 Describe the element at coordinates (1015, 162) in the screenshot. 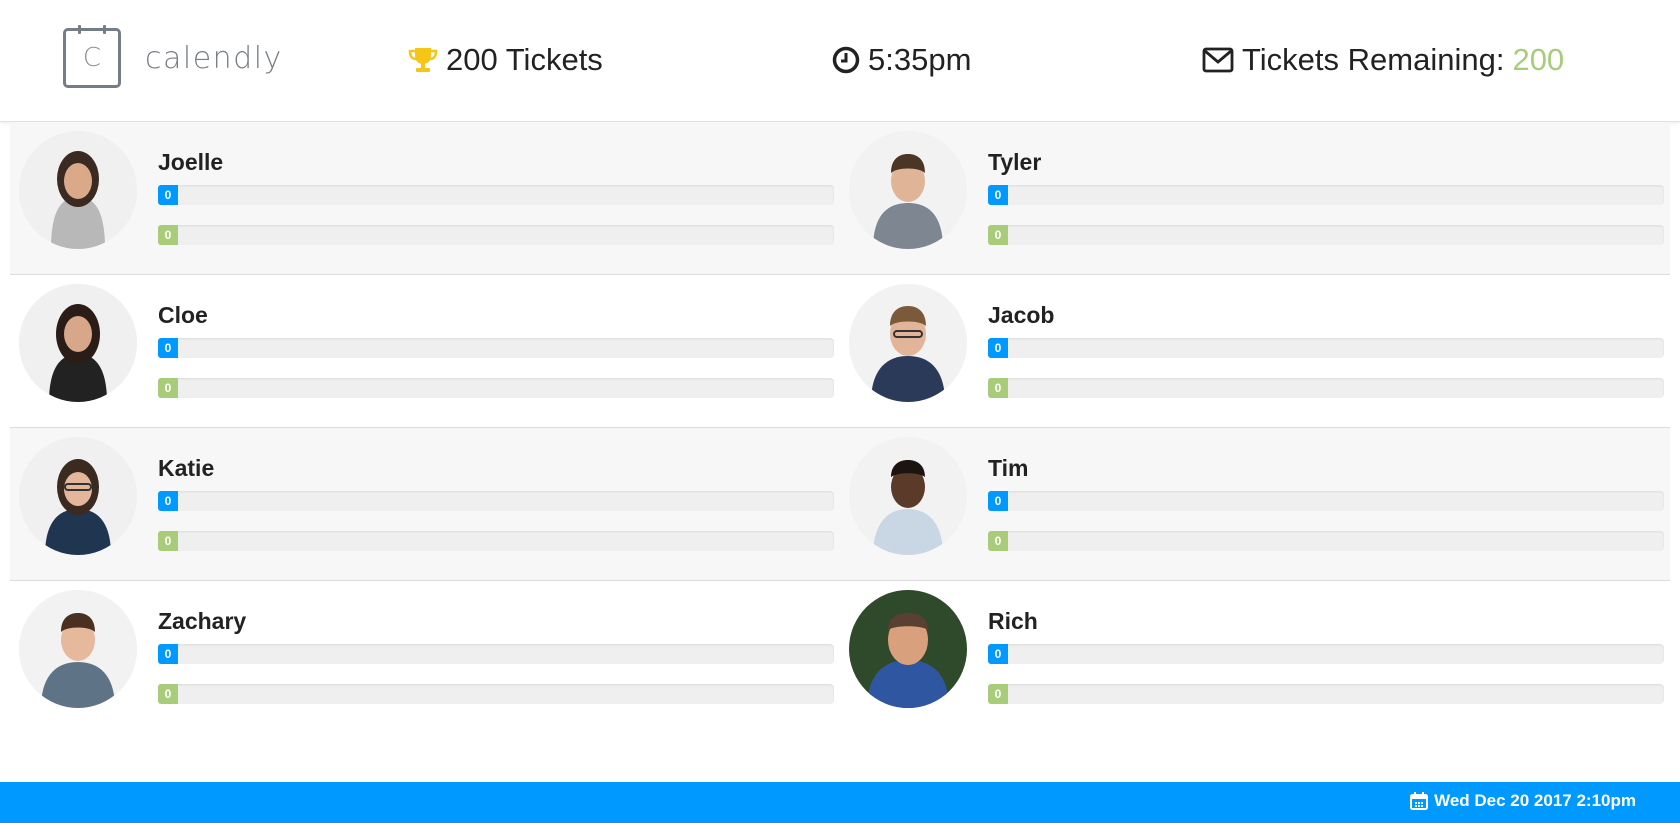

I see `person-name: Tyler` at that location.